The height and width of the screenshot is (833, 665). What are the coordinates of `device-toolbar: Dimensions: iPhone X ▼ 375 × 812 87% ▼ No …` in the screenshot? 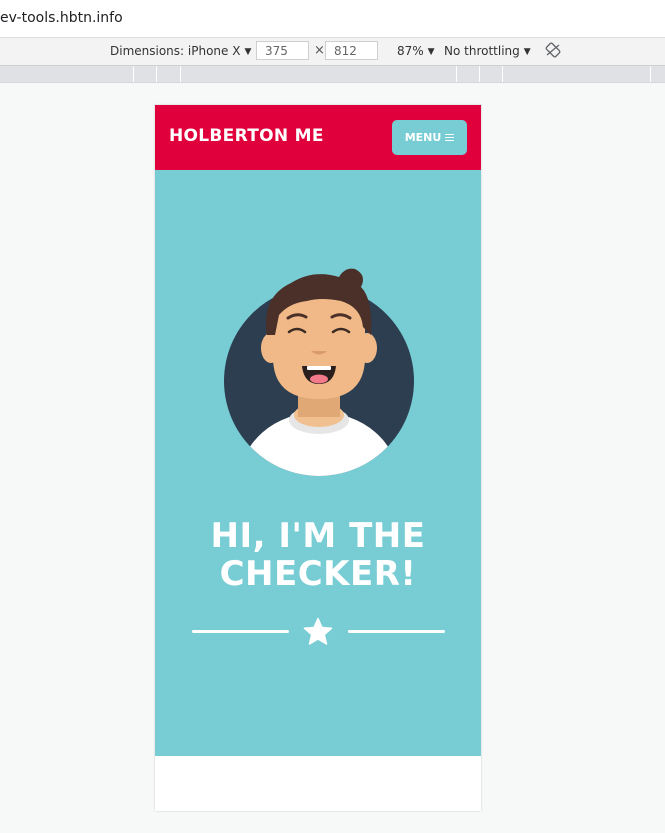 It's located at (332, 52).